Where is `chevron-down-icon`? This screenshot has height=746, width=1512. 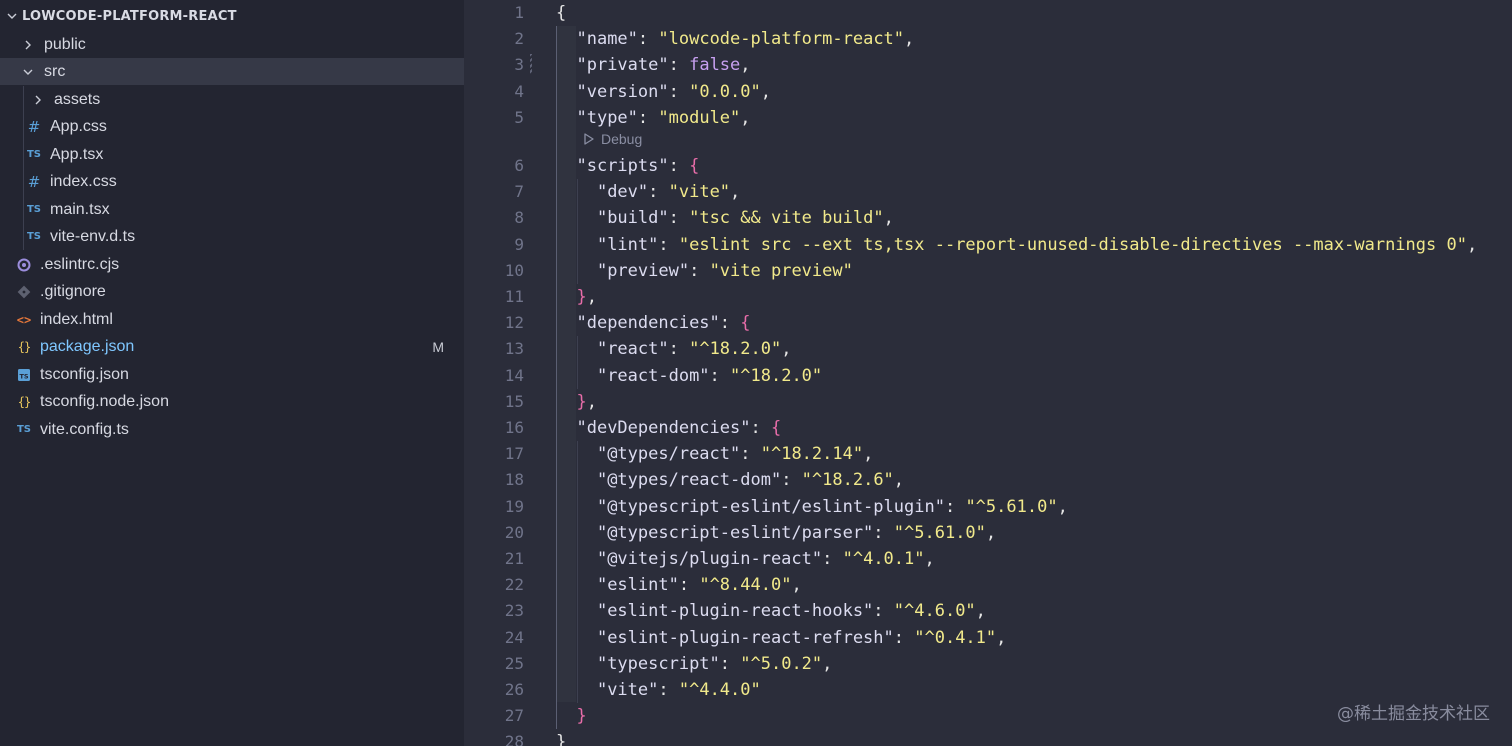 chevron-down-icon is located at coordinates (28, 72).